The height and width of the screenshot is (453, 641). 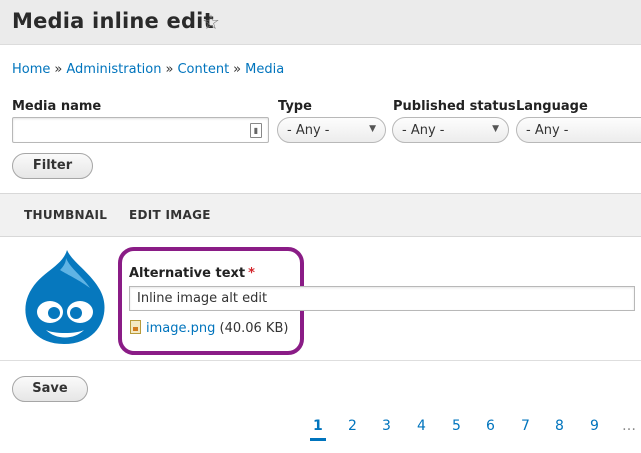 What do you see at coordinates (170, 215) in the screenshot?
I see `column-edit-image: EDIT IMAGE` at bounding box center [170, 215].